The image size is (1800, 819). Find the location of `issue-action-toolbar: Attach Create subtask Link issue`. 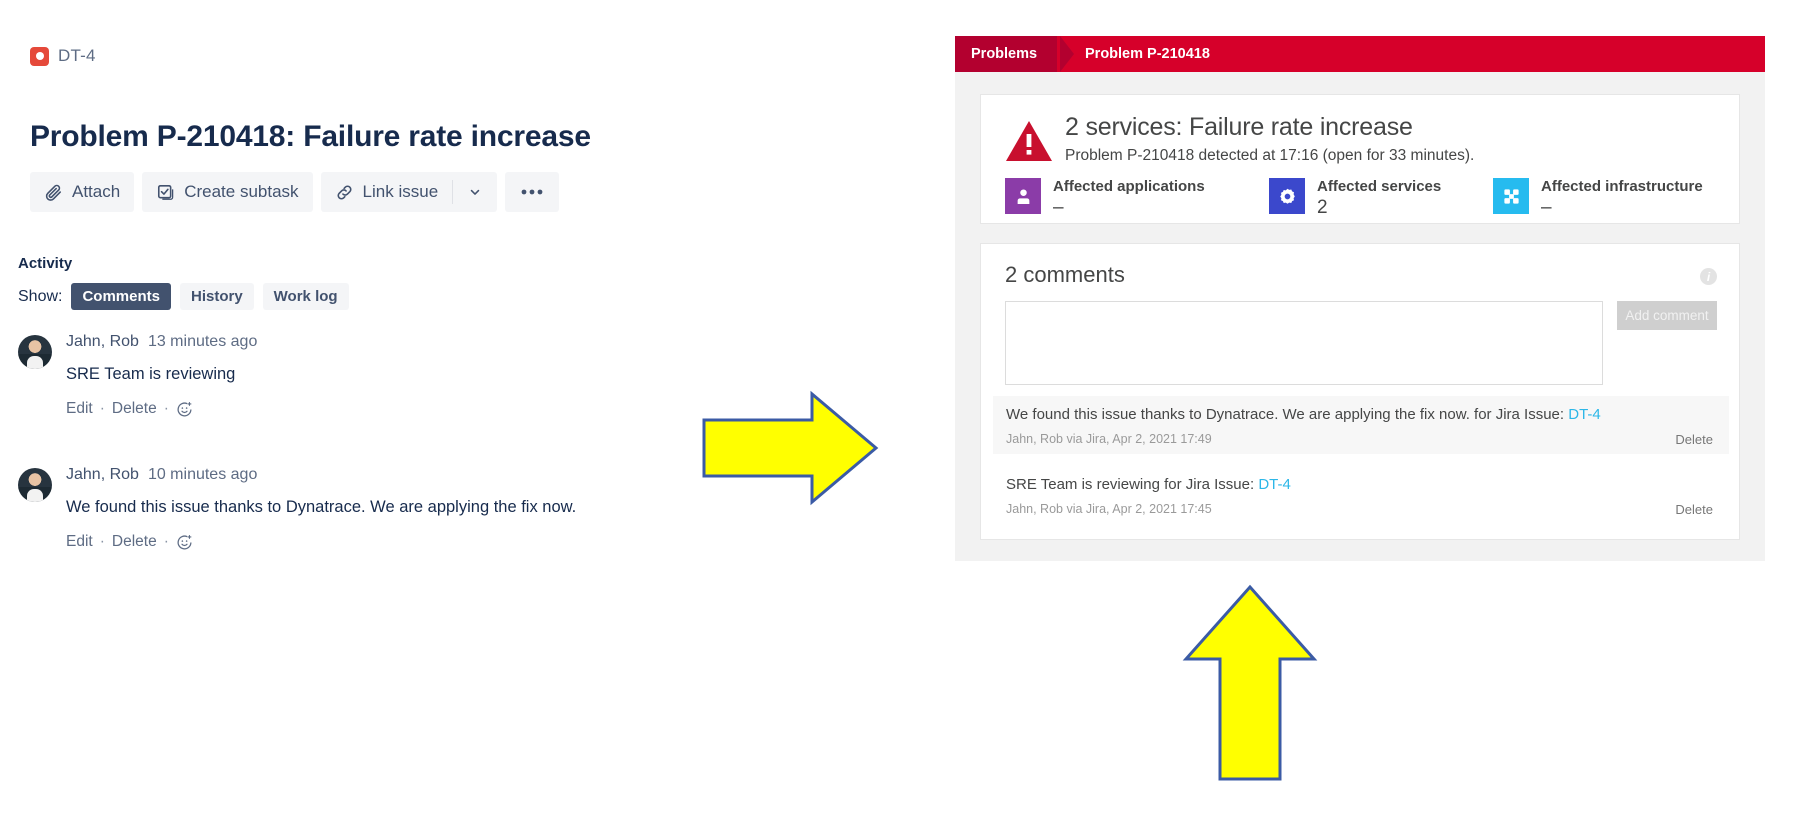

issue-action-toolbar: Attach Create subtask Link issue is located at coordinates (295, 192).